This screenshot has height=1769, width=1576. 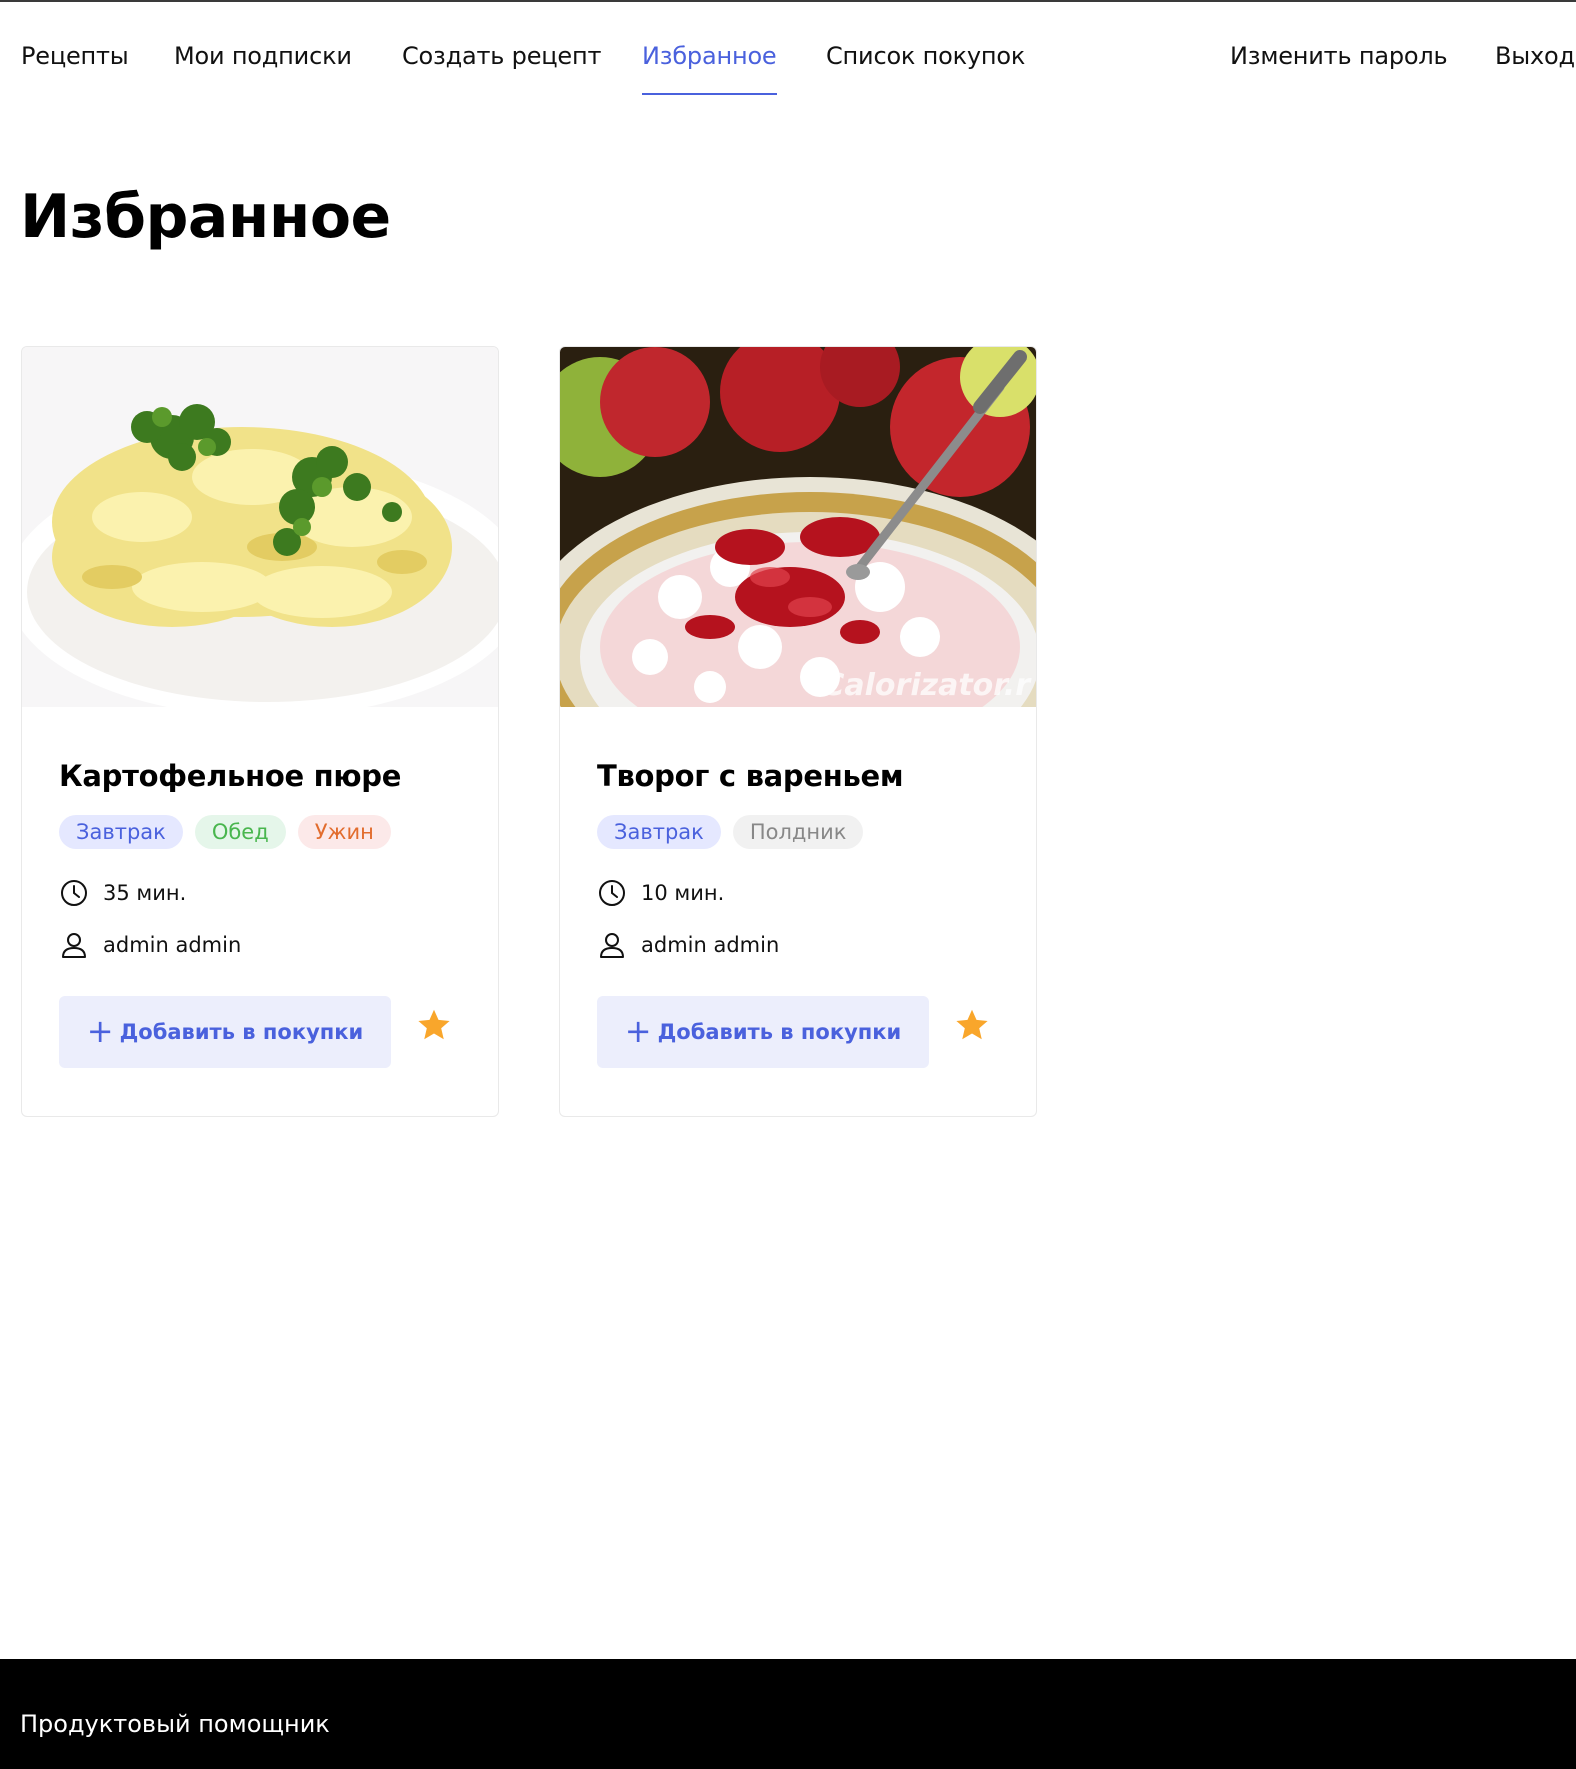 I want to click on footer-brand: Продуктовый помощник, so click(x=175, y=1724).